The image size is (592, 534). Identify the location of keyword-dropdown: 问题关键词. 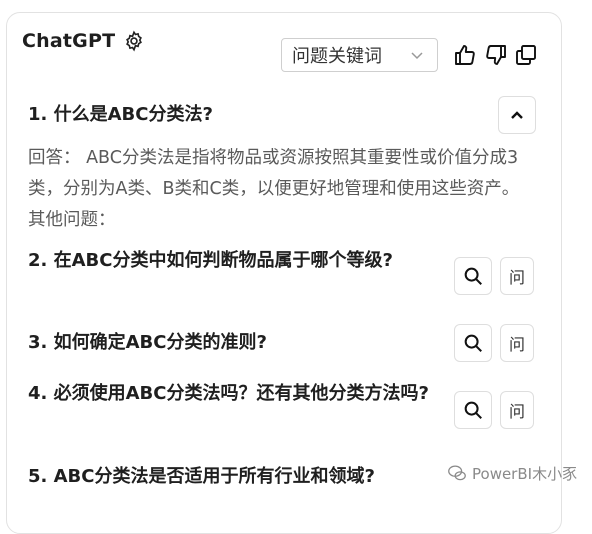
(359, 55).